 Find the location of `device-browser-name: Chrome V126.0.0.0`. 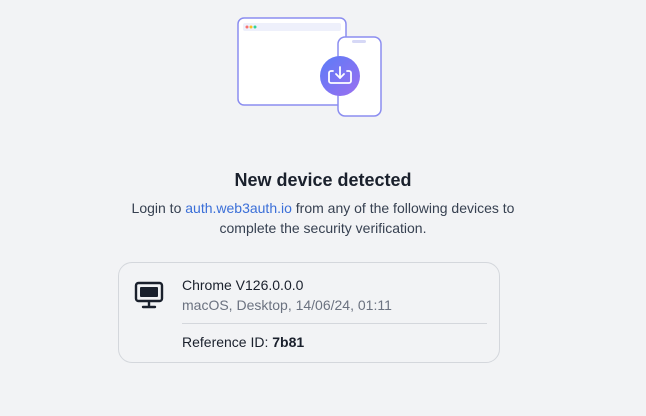

device-browser-name: Chrome V126.0.0.0 is located at coordinates (243, 285).